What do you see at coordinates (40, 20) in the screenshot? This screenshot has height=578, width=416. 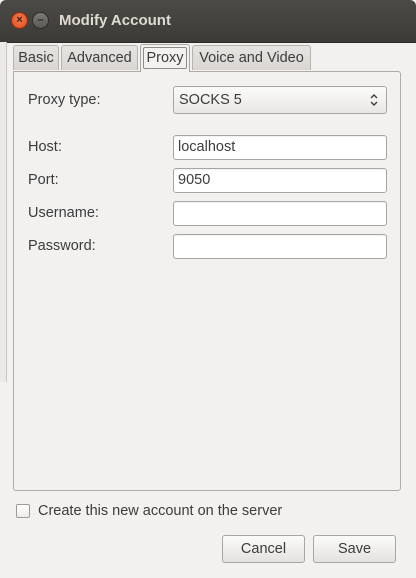 I see `minimize-icon: –` at bounding box center [40, 20].